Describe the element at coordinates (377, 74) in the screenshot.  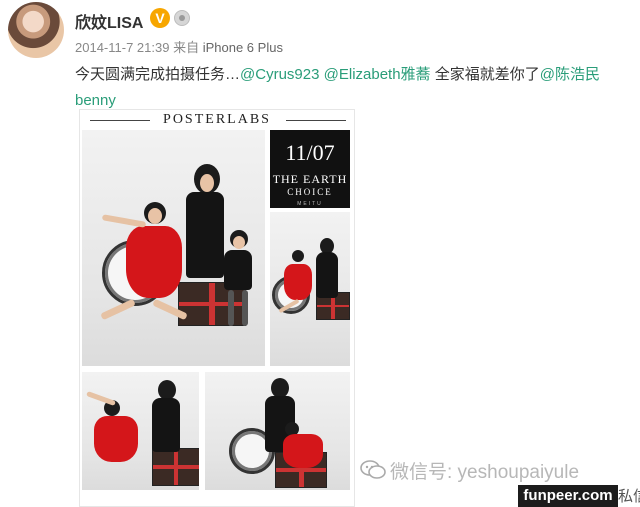
I see `mention-elizabeth: @Elizabeth雅蕎` at that location.